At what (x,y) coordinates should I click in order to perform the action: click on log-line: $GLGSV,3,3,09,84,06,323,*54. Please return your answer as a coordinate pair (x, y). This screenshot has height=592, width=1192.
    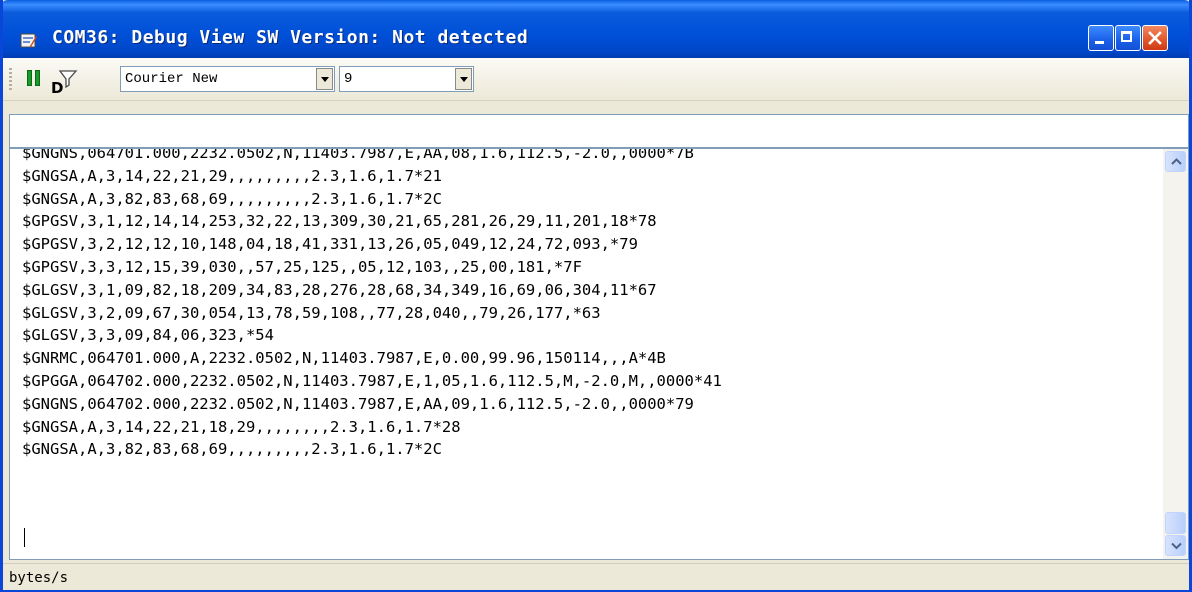
    Looking at the image, I should click on (148, 335).